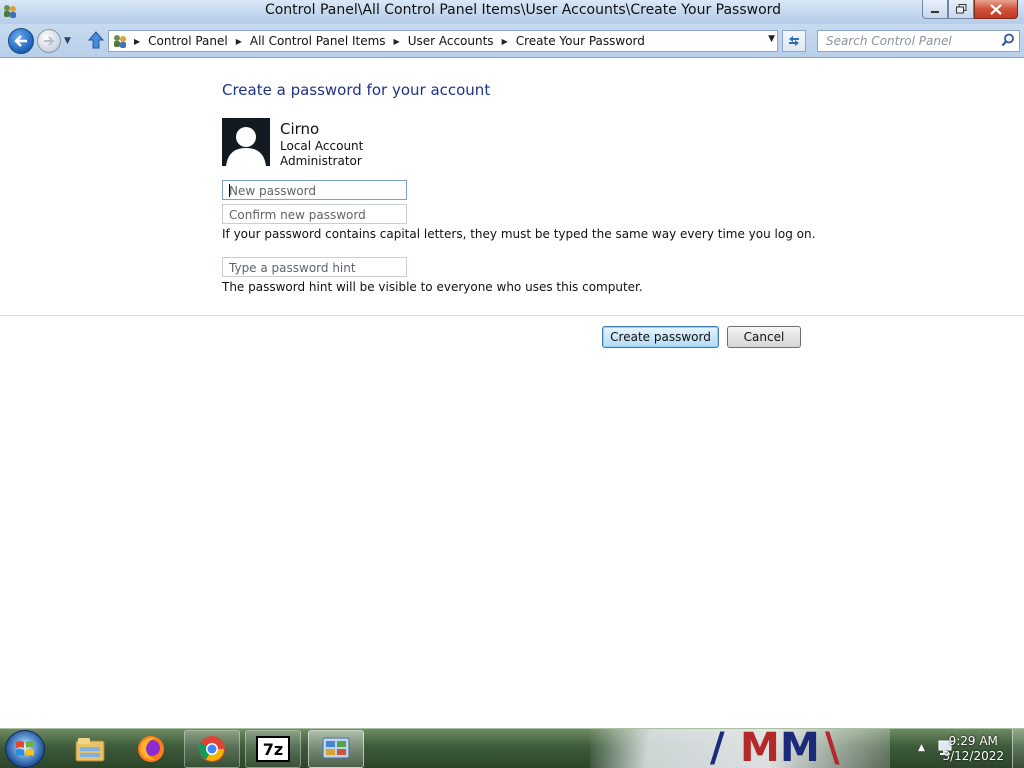 The height and width of the screenshot is (768, 1024). What do you see at coordinates (300, 129) in the screenshot?
I see `user-name: Cirno` at bounding box center [300, 129].